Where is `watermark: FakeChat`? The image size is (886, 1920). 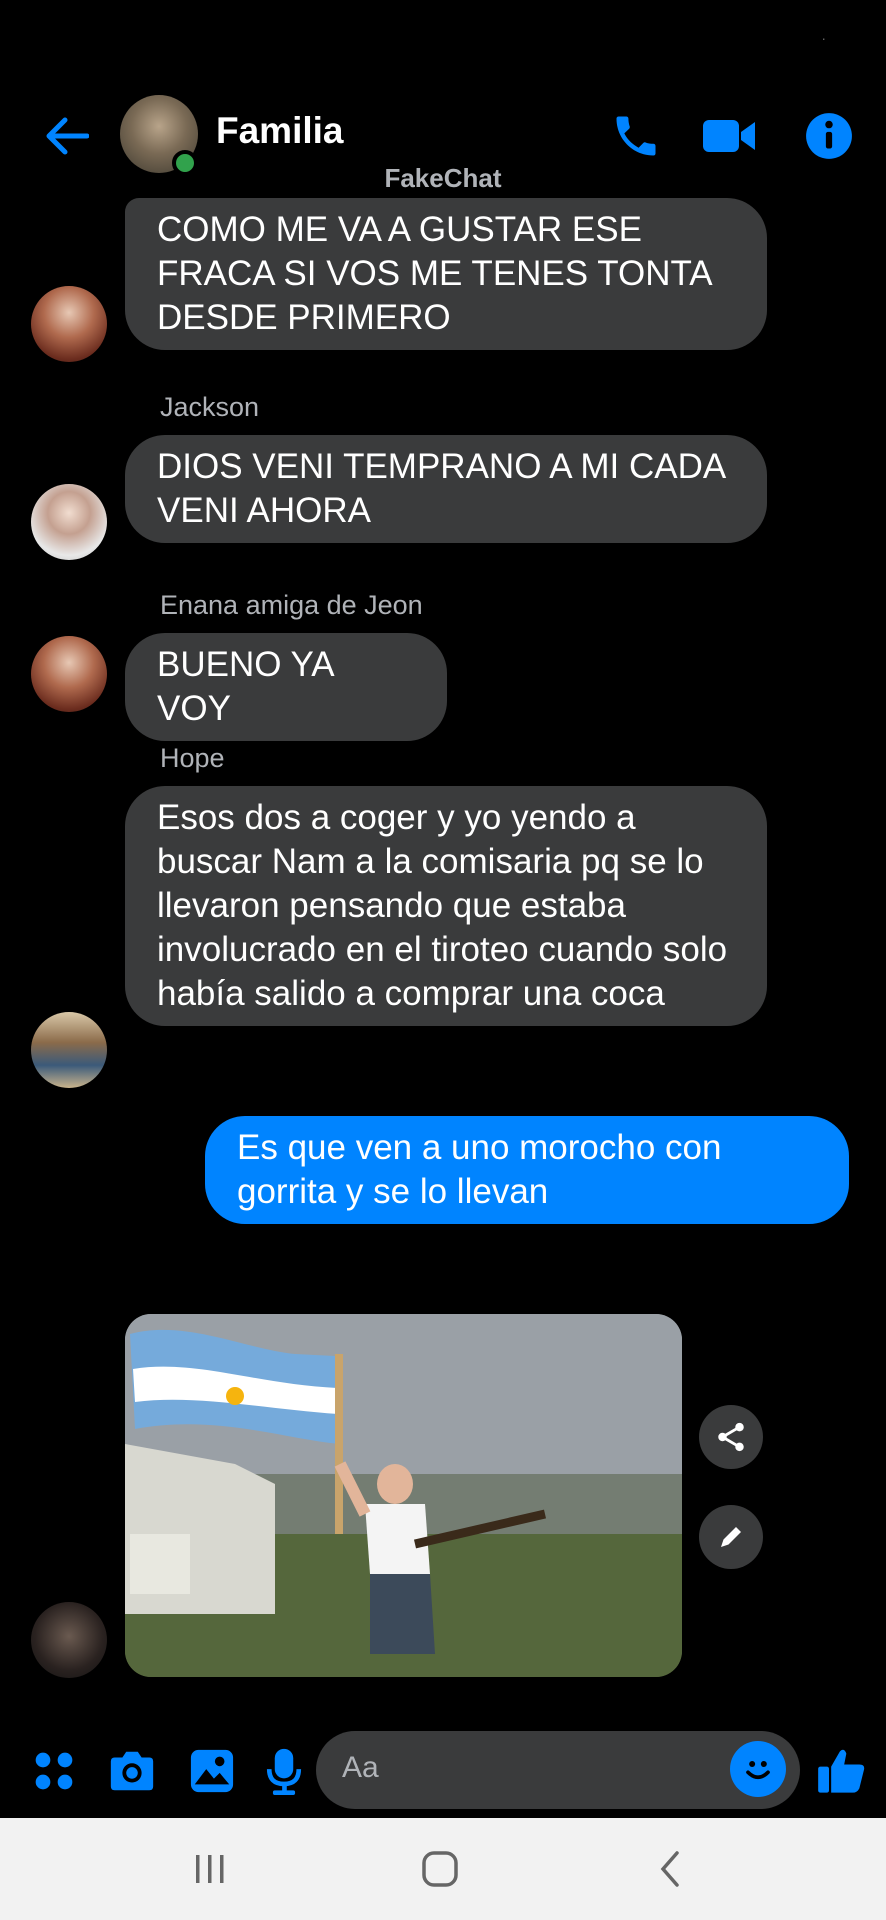 watermark: FakeChat is located at coordinates (443, 178).